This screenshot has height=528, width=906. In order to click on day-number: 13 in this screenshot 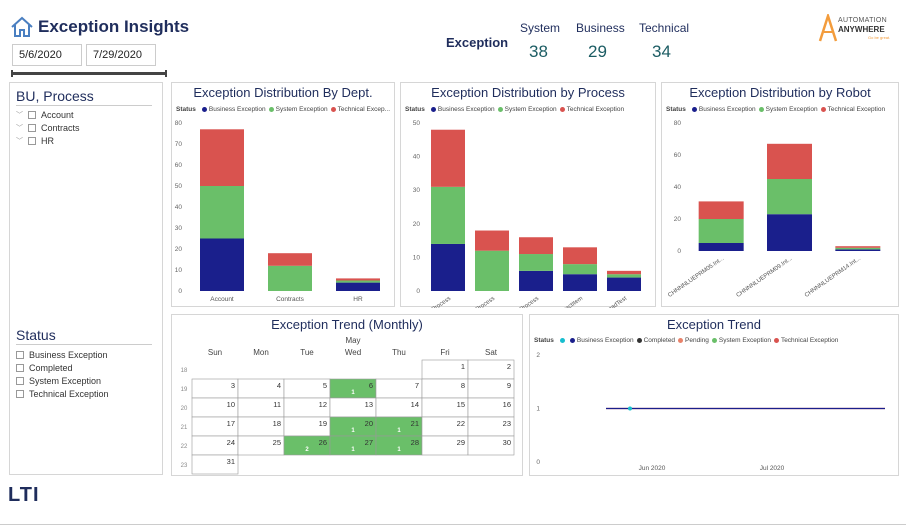, I will do `click(369, 404)`.